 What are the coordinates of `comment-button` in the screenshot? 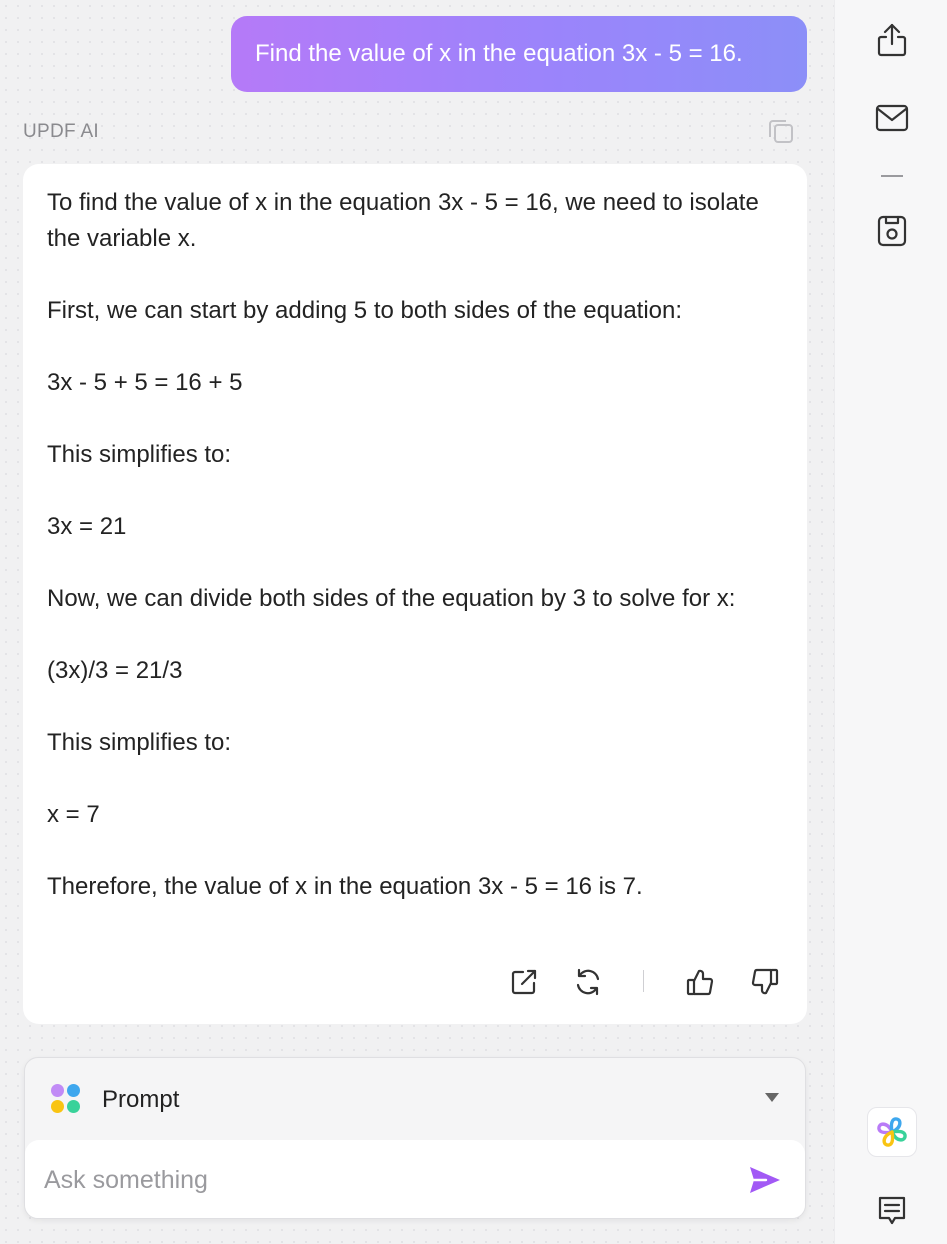 It's located at (892, 1211).